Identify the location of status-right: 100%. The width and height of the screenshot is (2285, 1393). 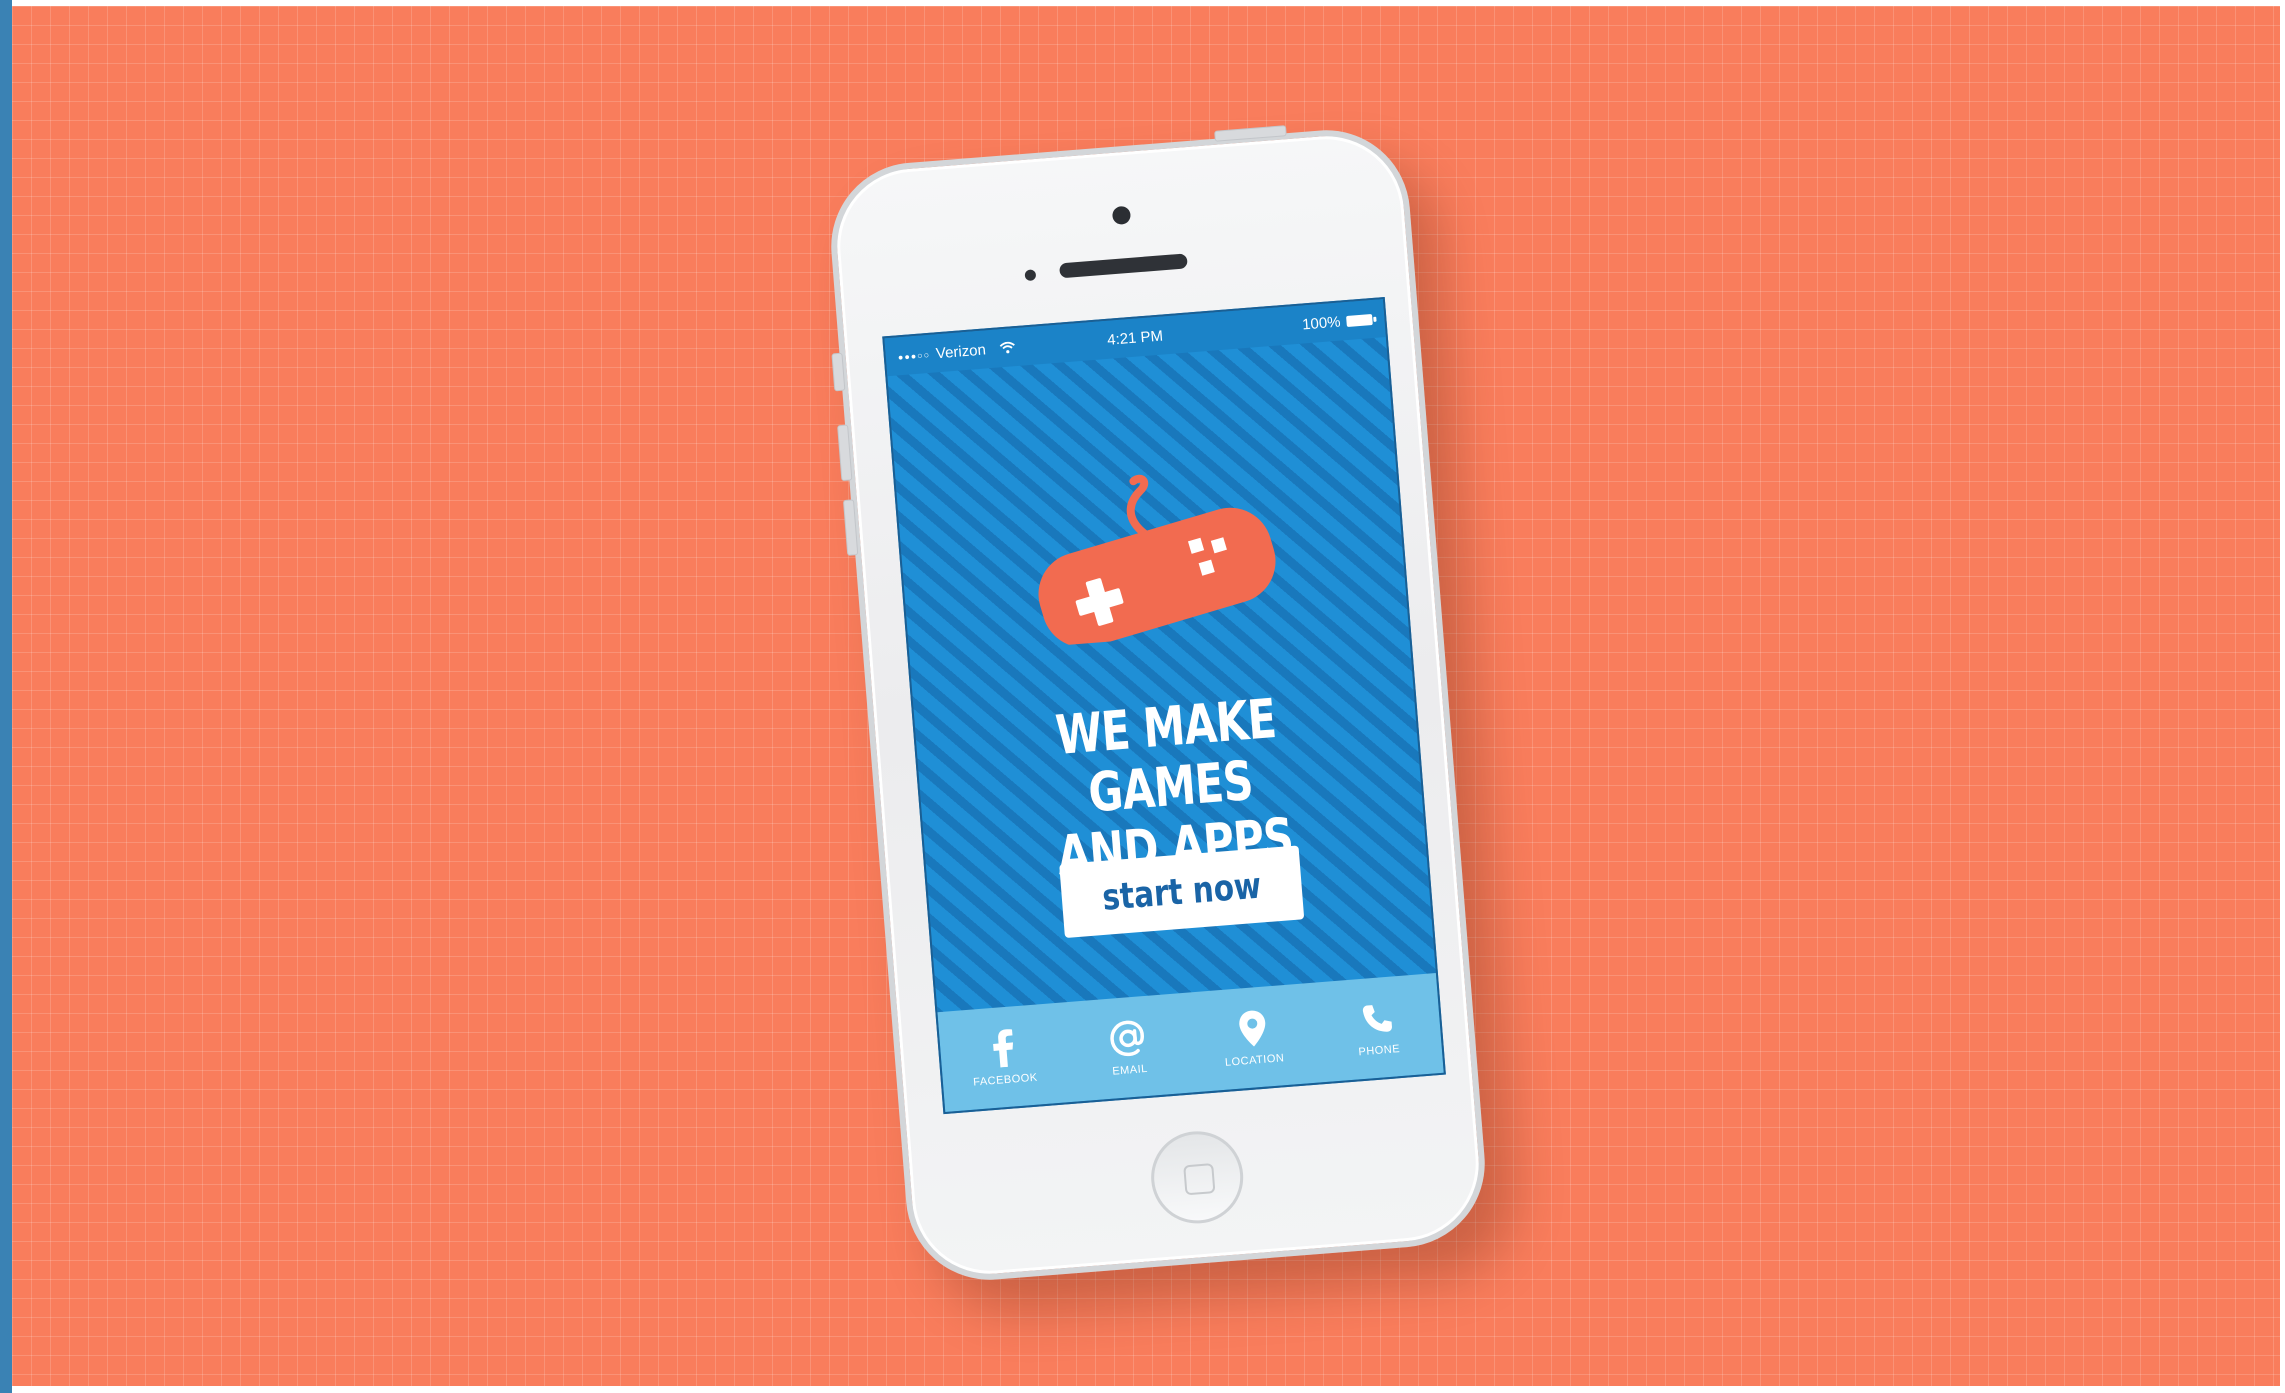
(1337, 322).